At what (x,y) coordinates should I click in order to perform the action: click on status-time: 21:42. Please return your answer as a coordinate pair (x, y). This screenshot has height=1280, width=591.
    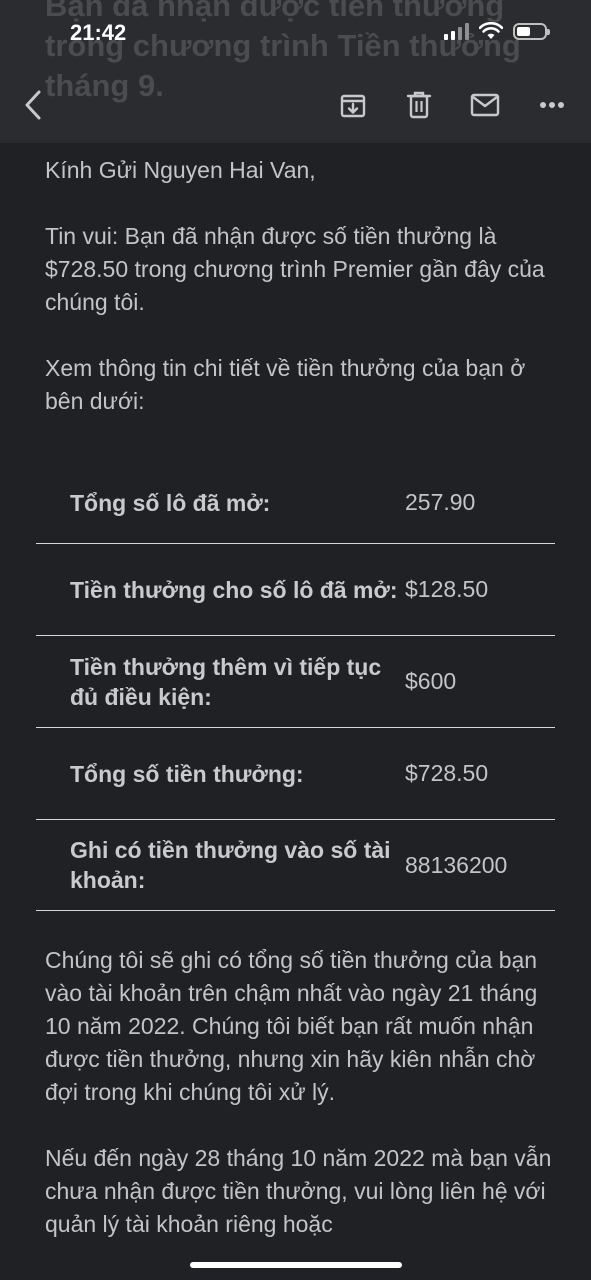
    Looking at the image, I should click on (98, 32).